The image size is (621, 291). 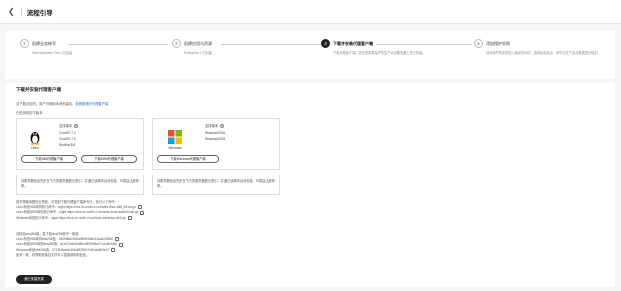 What do you see at coordinates (353, 43) in the screenshot?
I see `step-3-title: 下载并安装代理客户端` at bounding box center [353, 43].